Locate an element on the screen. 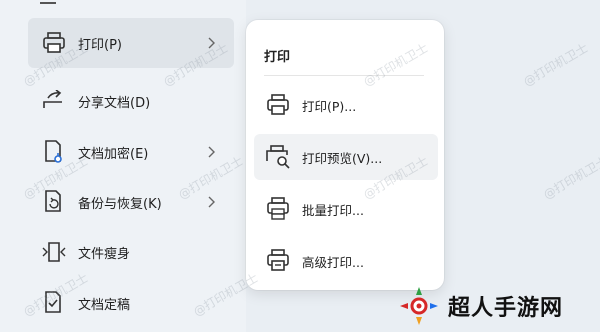  document-finalize-icon is located at coordinates (54, 303).